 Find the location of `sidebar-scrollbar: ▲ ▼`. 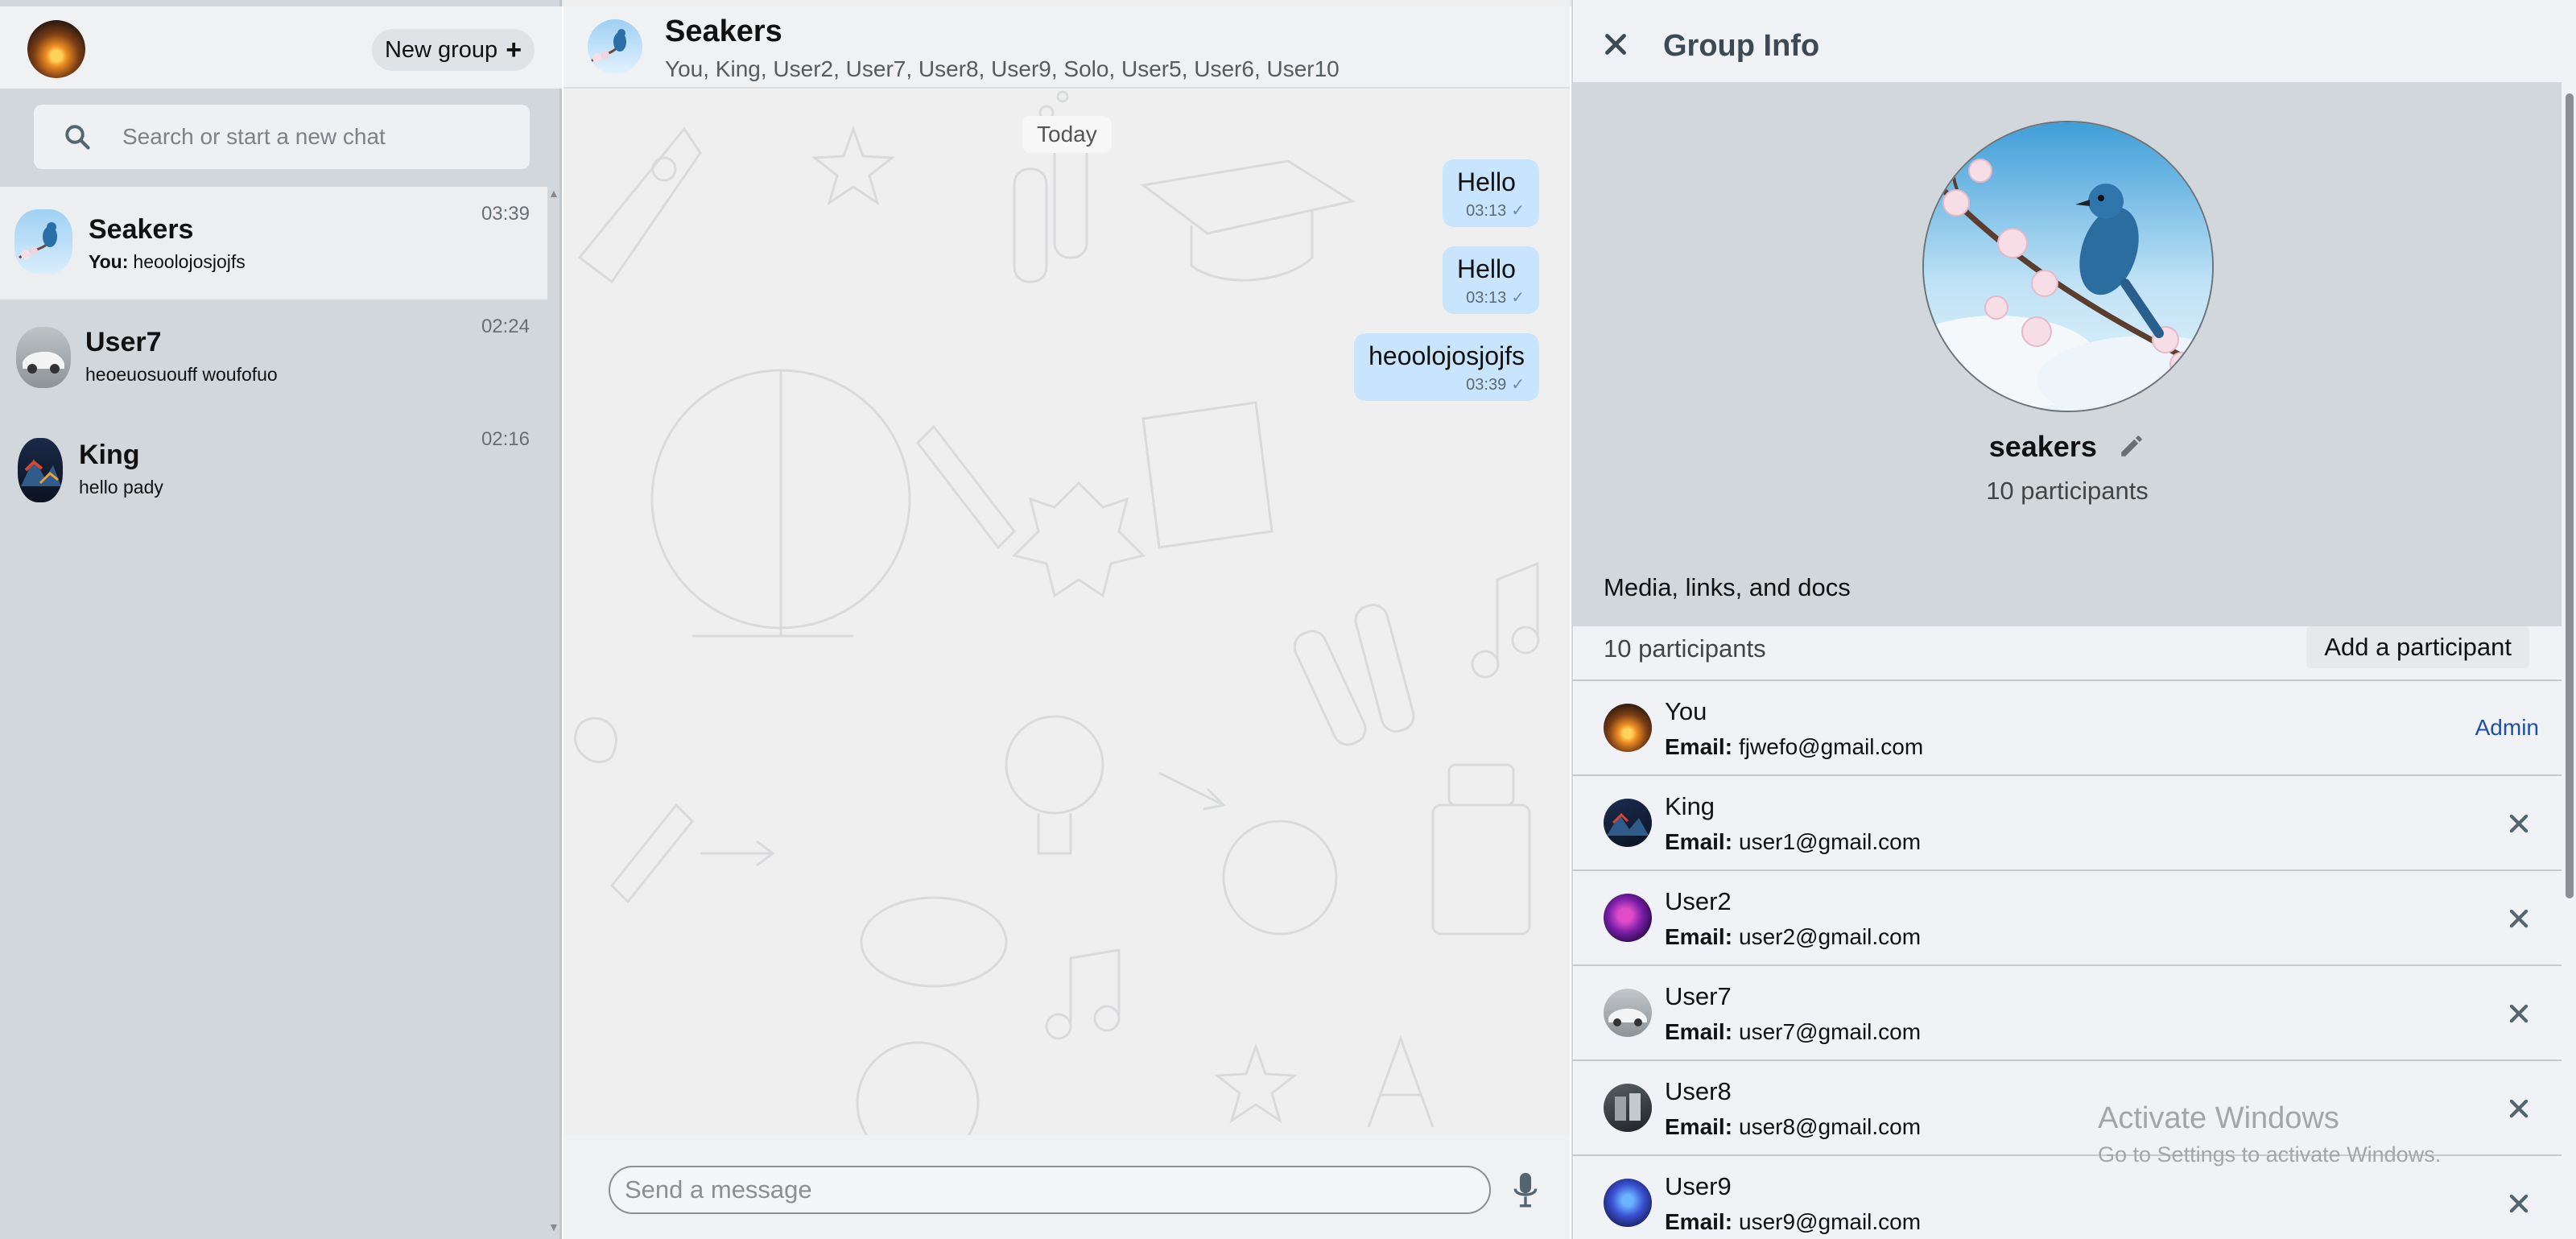

sidebar-scrollbar: ▲ ▼ is located at coordinates (553, 710).